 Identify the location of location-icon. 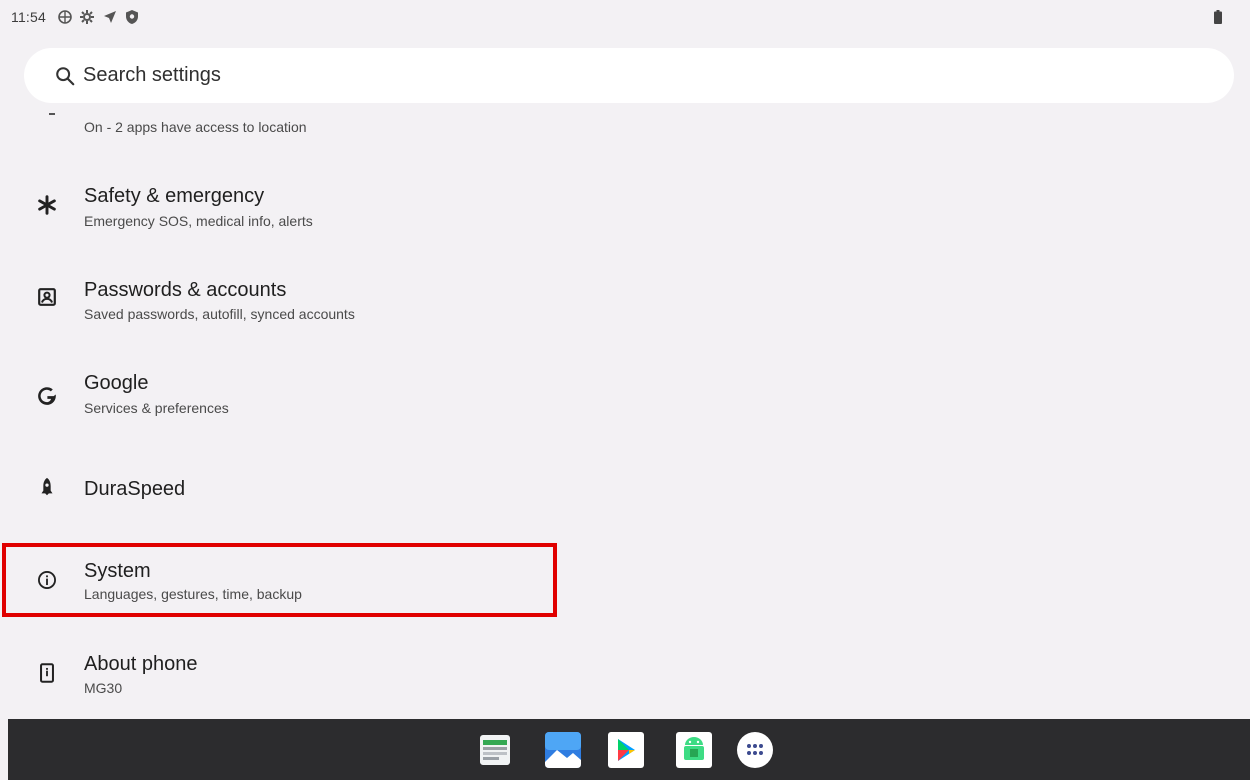
(52, 114).